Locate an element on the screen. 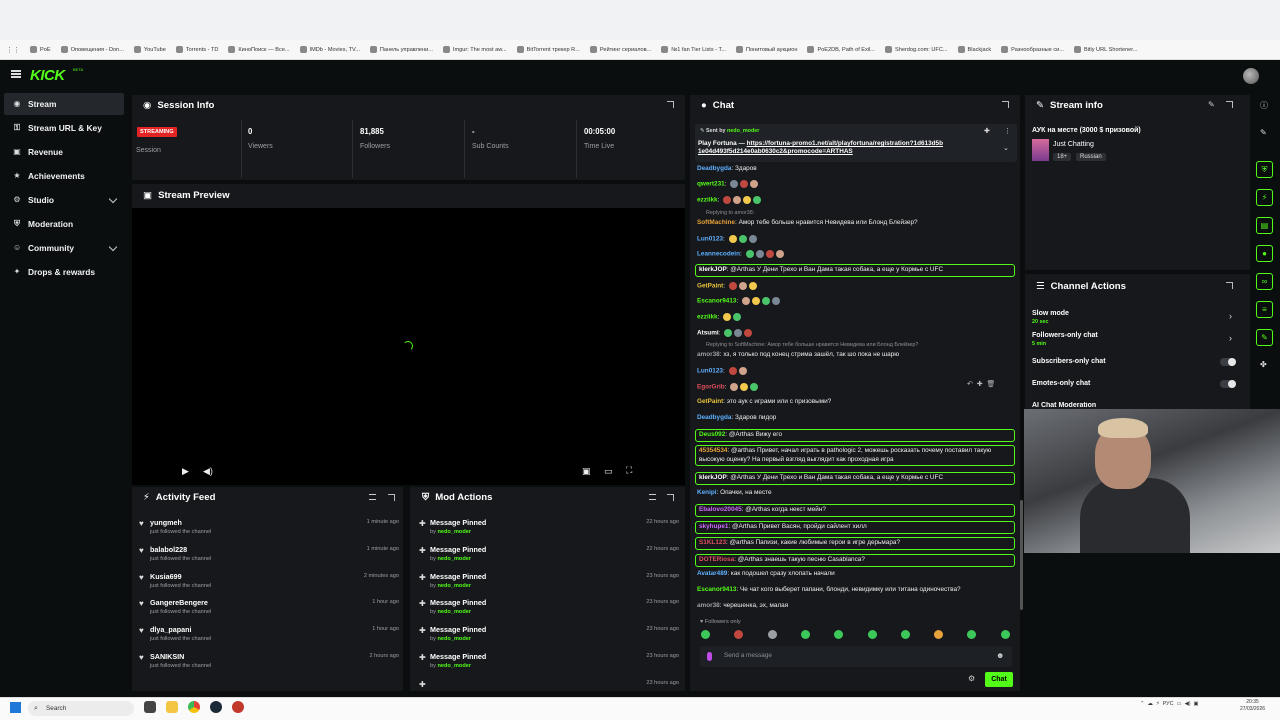  bookmark-item: YouTube is located at coordinates (149, 49).